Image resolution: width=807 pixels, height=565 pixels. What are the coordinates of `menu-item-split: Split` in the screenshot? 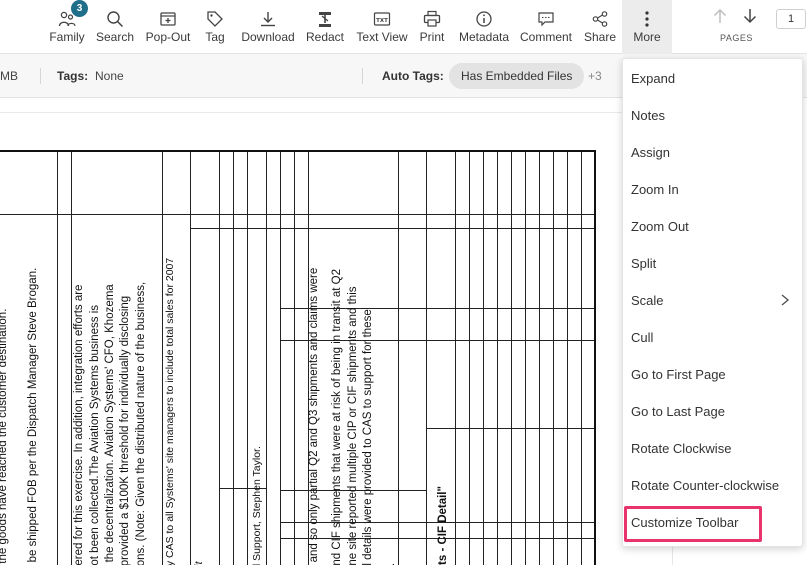 It's located at (713, 263).